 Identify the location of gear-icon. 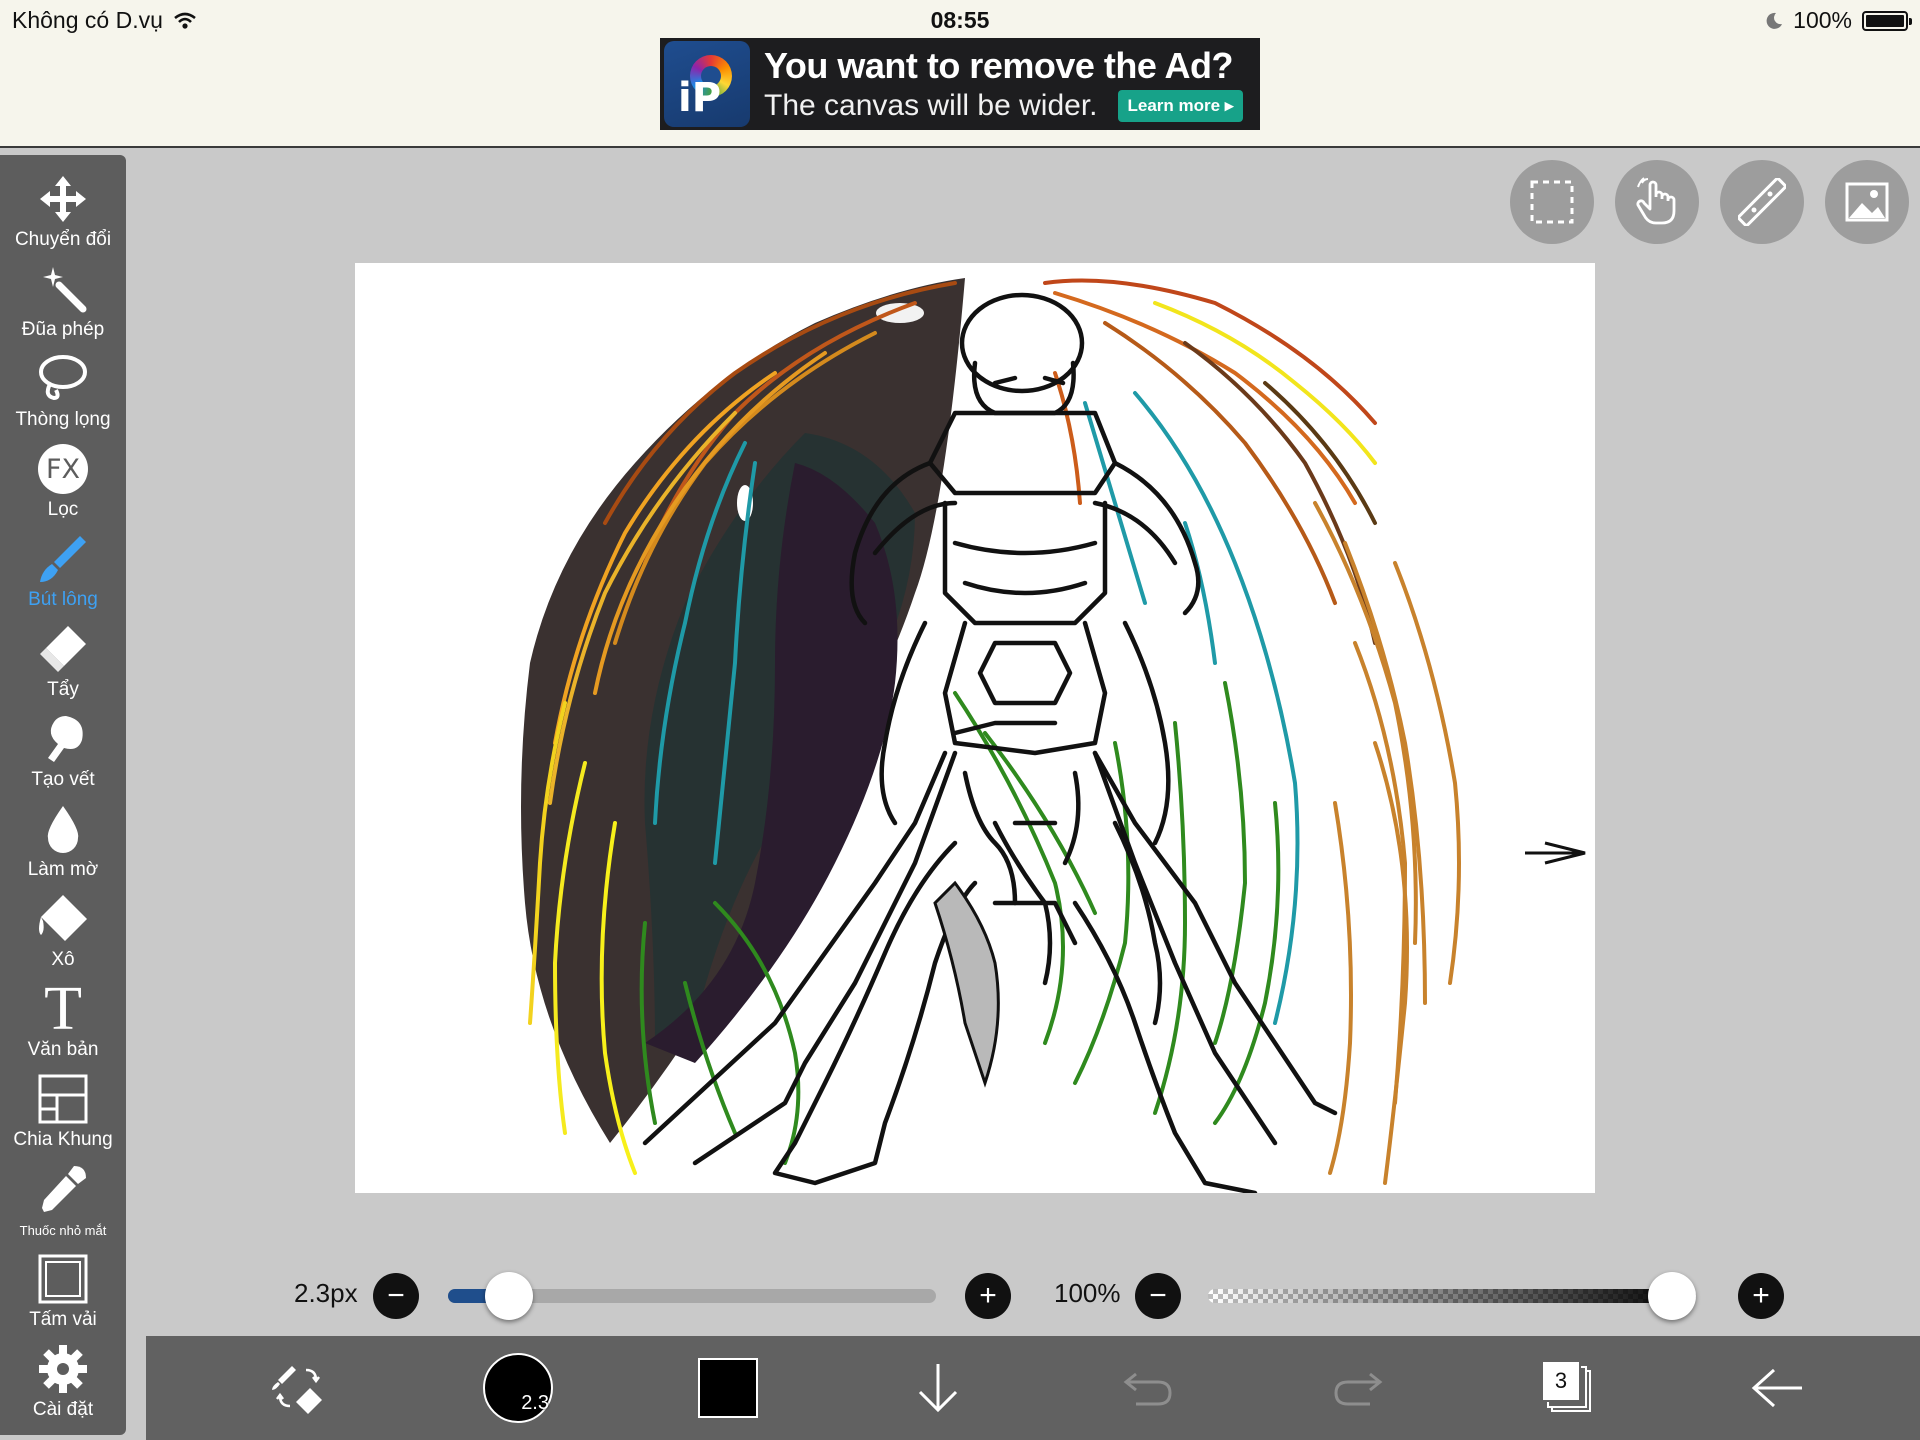
(63, 1369).